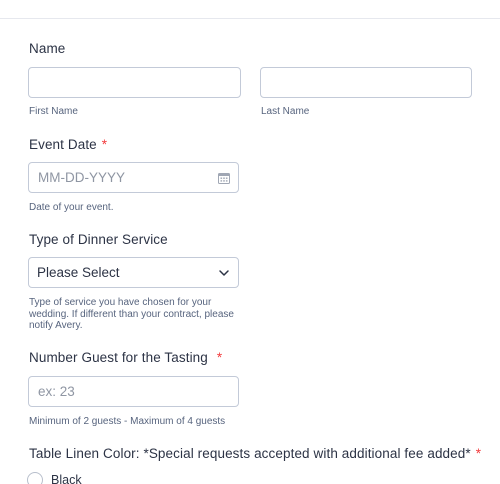 The width and height of the screenshot is (500, 484). Describe the element at coordinates (120, 302) in the screenshot. I see `dinner-service-sublabel-line: Type of service you have chosen for your` at that location.